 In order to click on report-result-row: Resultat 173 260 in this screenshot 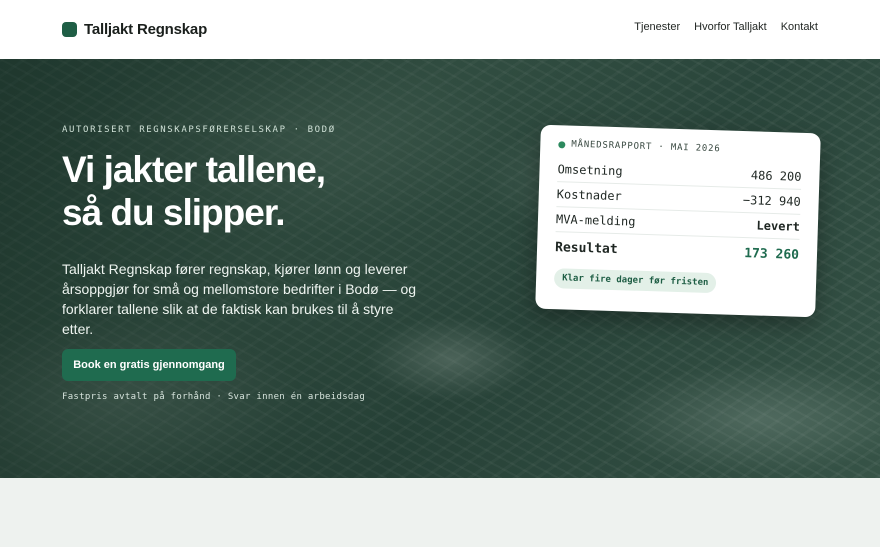, I will do `click(677, 251)`.